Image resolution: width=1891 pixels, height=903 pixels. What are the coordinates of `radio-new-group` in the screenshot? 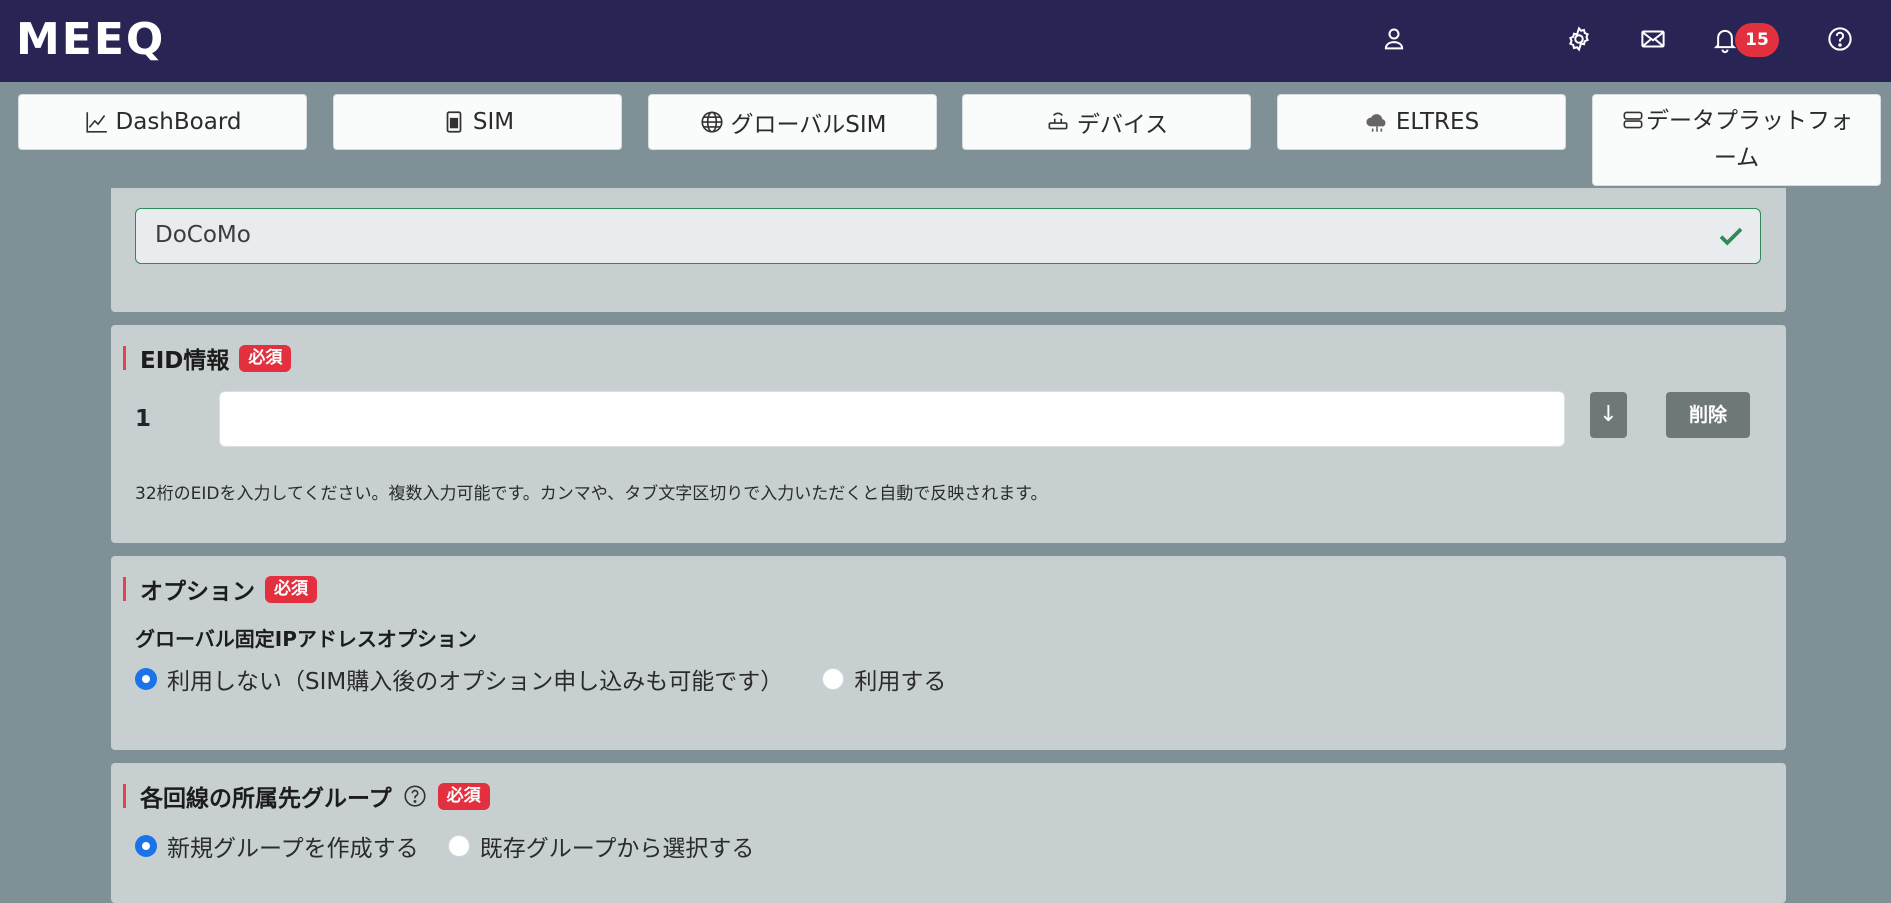 It's located at (146, 846).